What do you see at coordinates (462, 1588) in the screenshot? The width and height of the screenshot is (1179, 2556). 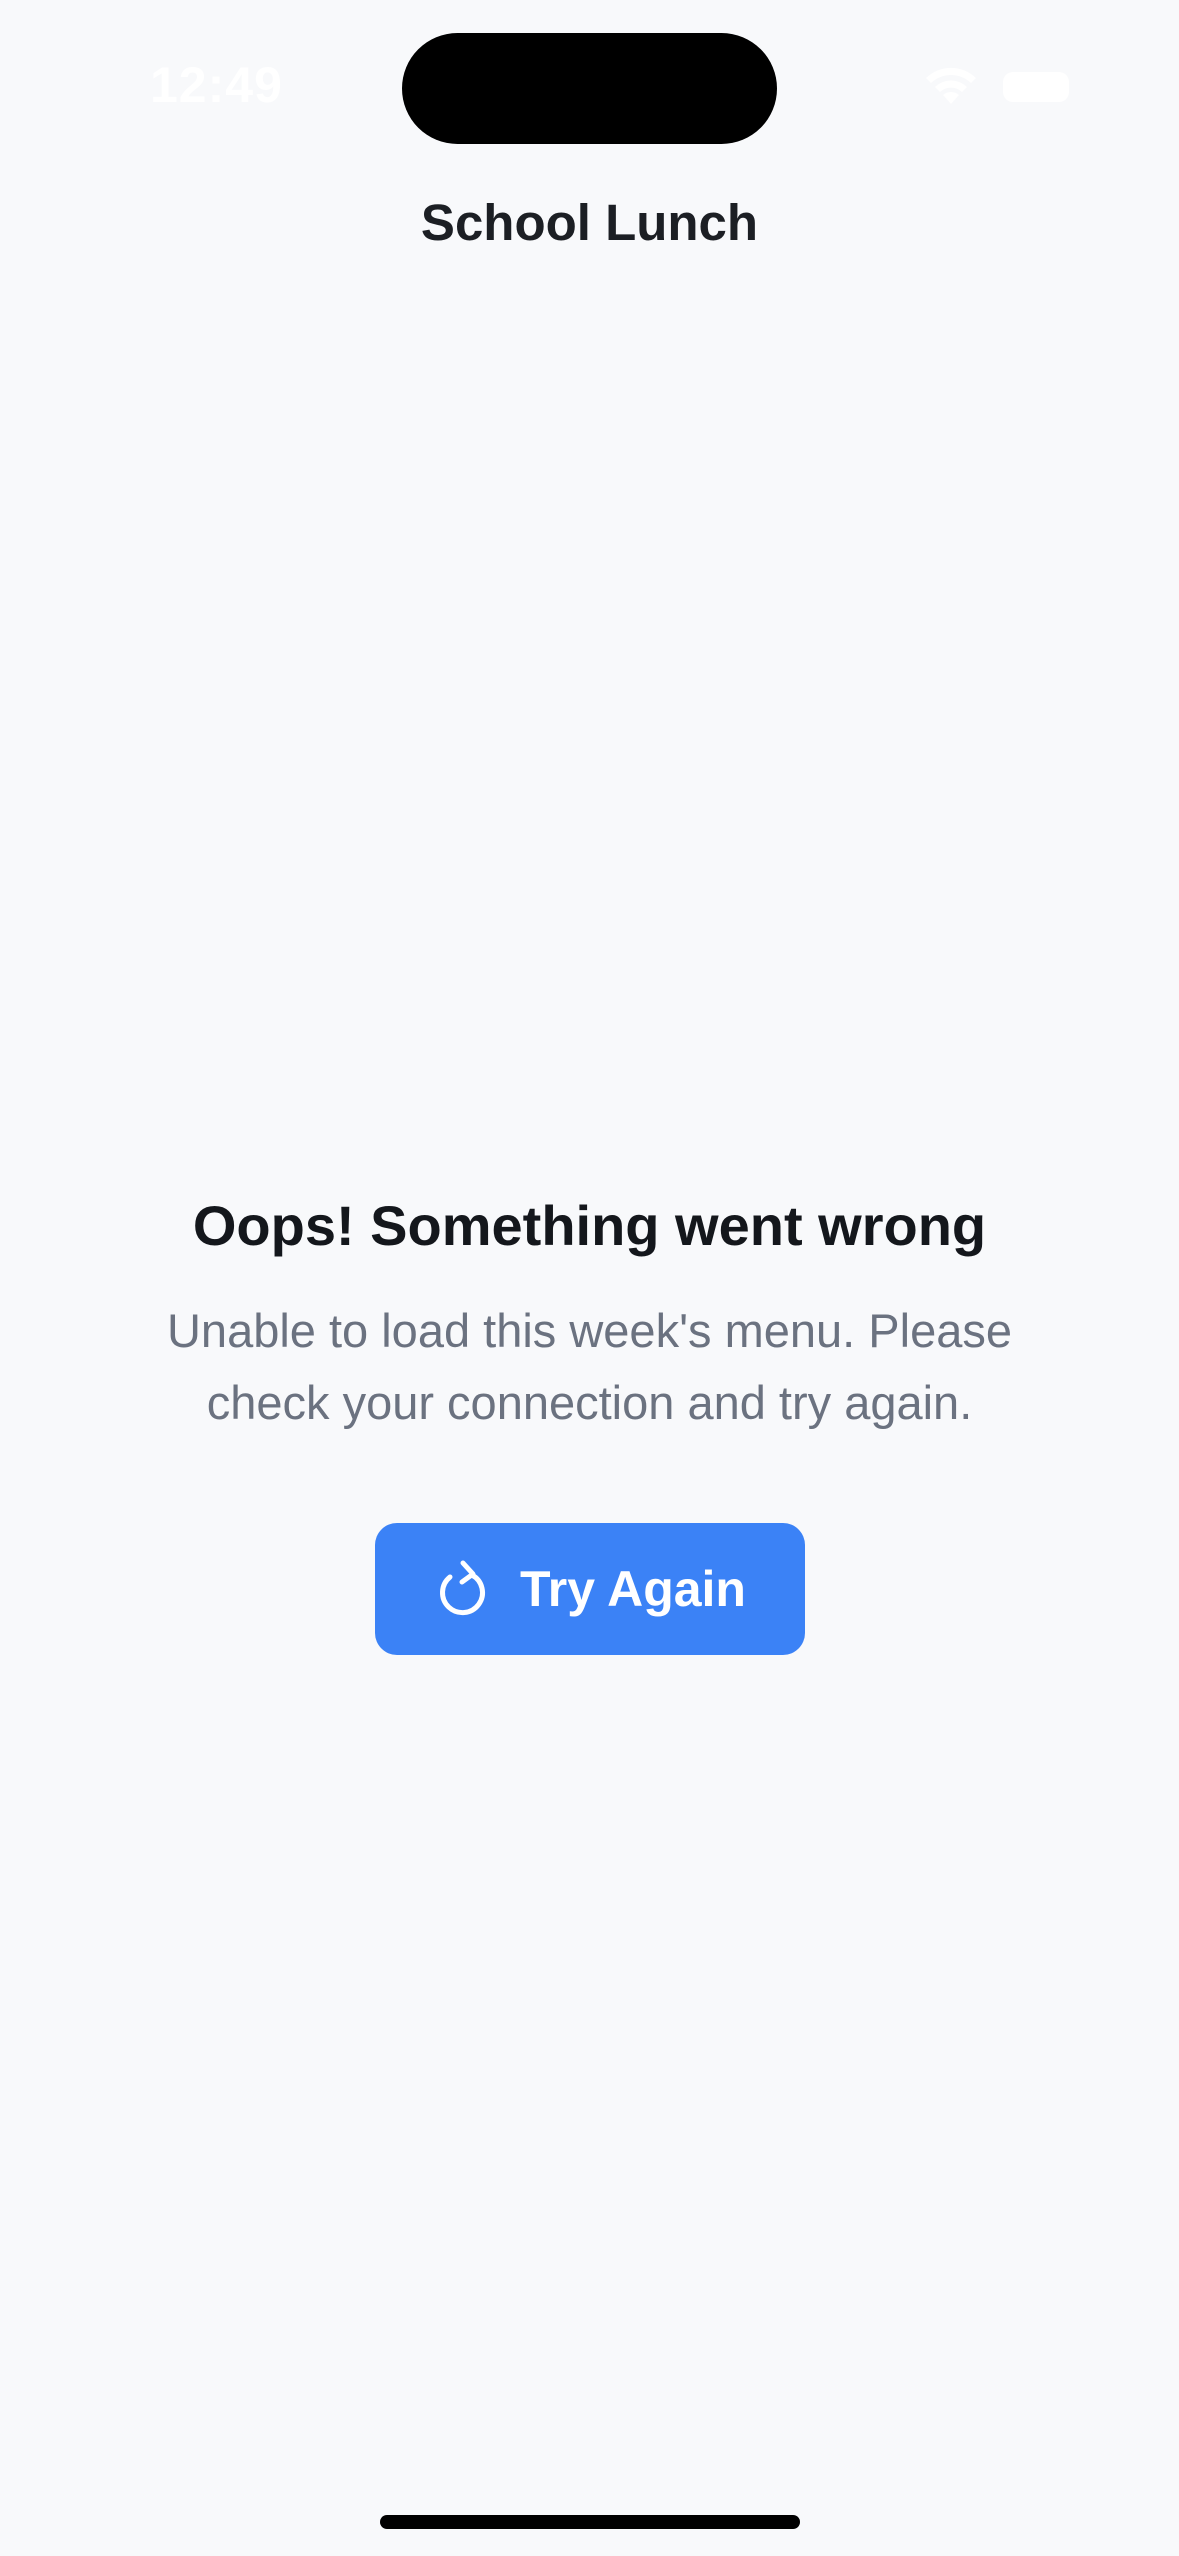 I see `refresh-icon` at bounding box center [462, 1588].